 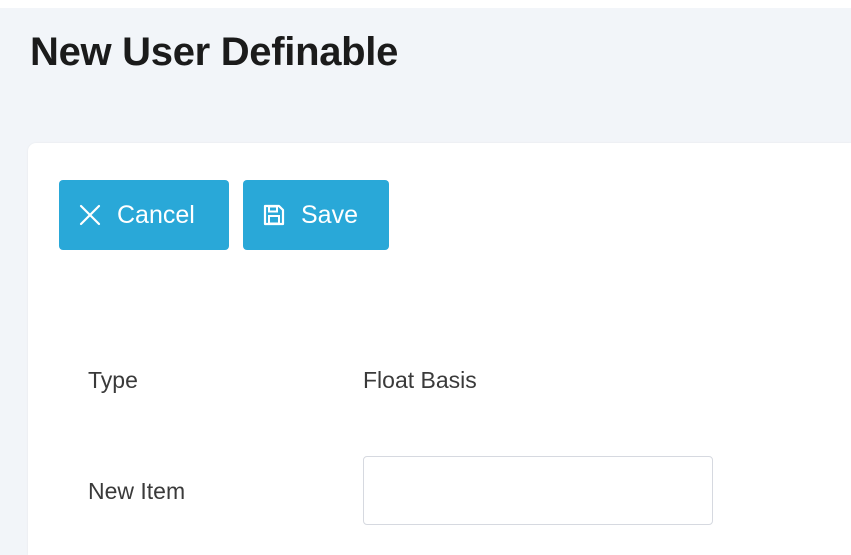 I want to click on cancel-button-label: Cancel, so click(x=156, y=214).